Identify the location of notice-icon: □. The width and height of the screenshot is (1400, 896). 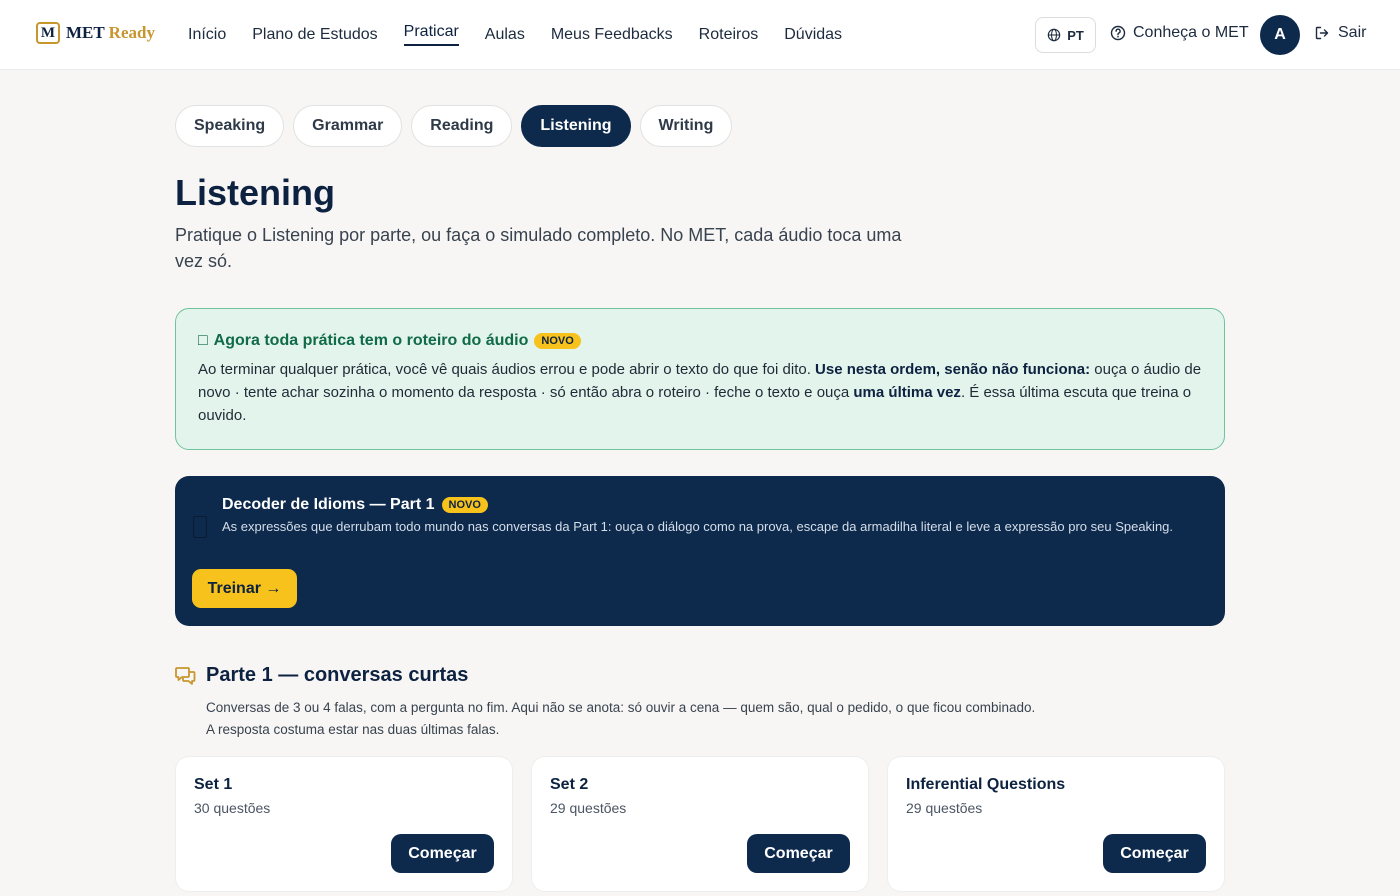
(203, 340).